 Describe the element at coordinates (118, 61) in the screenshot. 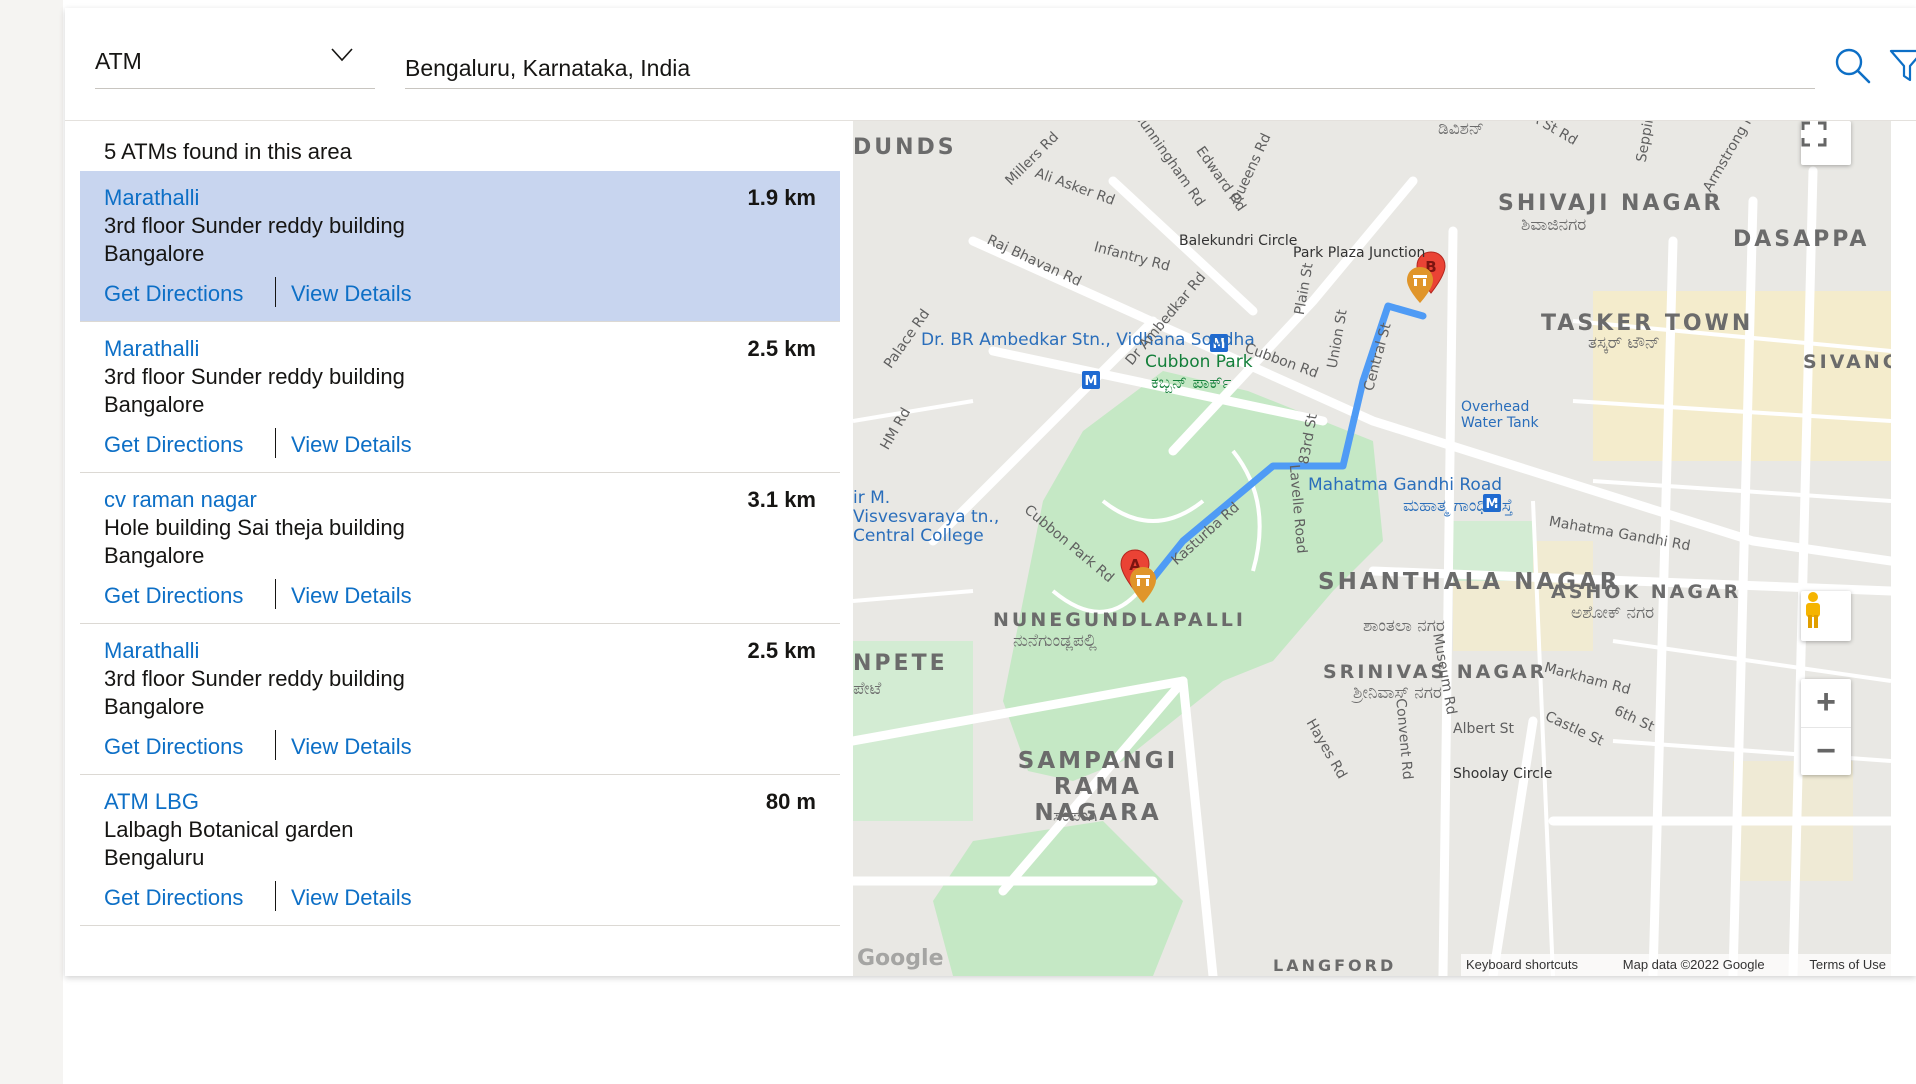

I see `atm-type-value: ATM` at that location.